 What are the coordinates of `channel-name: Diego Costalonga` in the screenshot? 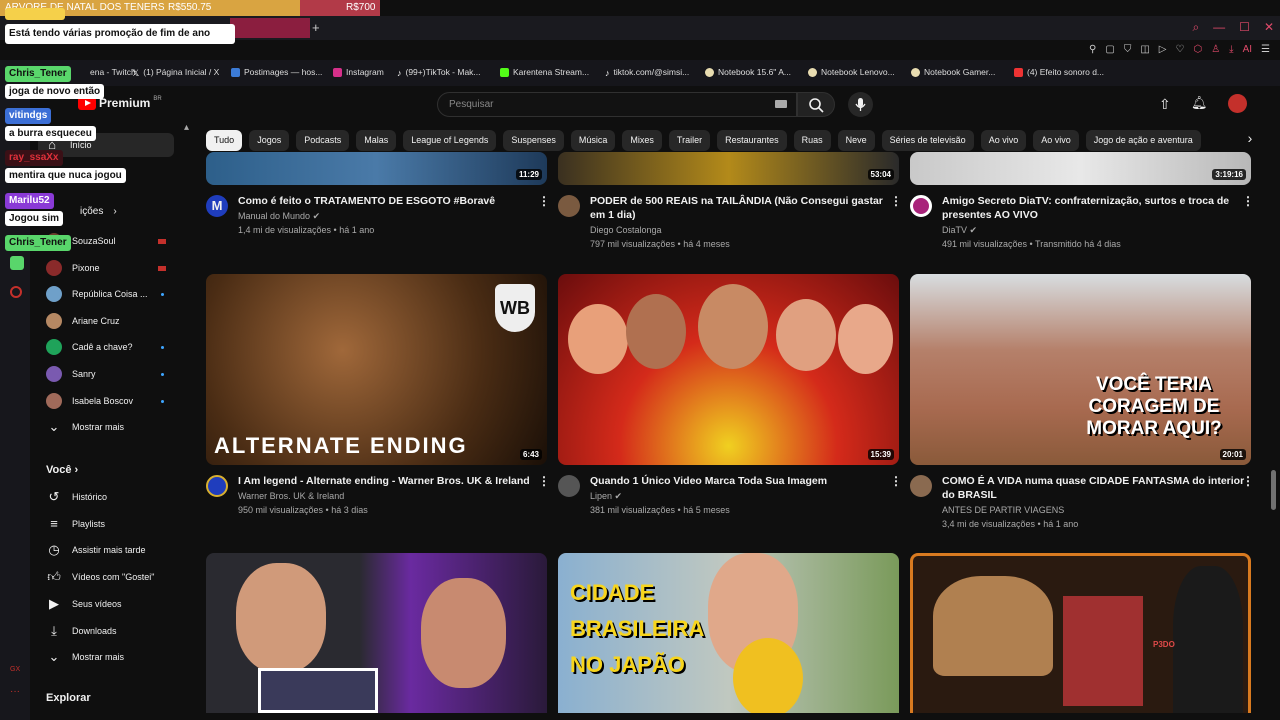 It's located at (626, 230).